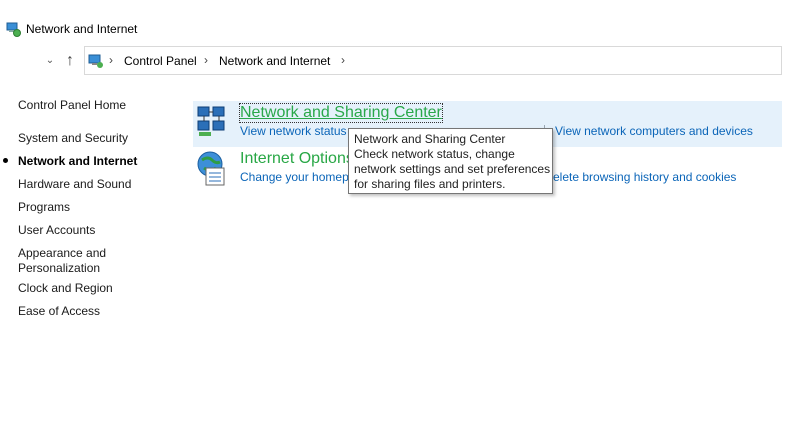  Describe the element at coordinates (297, 159) in the screenshot. I see `internet-options-link: Internet Options` at that location.